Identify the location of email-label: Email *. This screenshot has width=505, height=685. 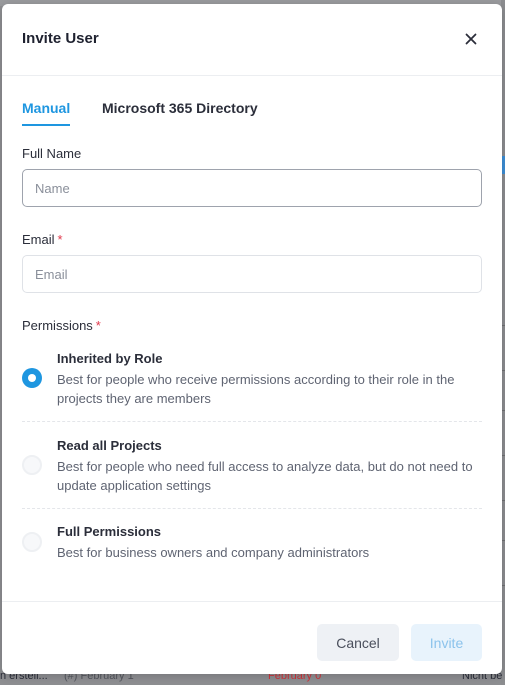
(42, 239).